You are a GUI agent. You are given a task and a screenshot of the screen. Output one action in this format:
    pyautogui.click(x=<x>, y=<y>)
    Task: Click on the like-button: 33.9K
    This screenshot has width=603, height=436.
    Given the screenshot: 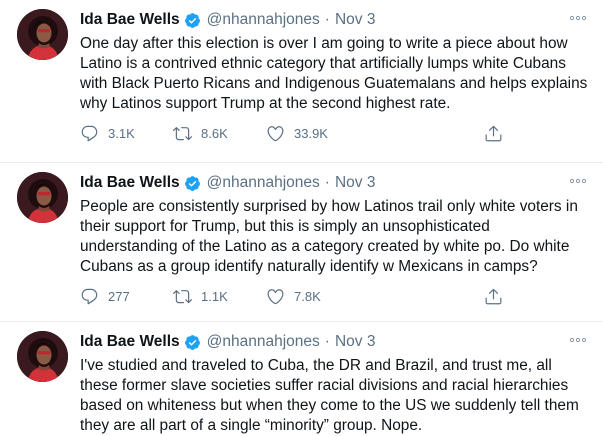 What is the action you would take?
    pyautogui.click(x=312, y=133)
    